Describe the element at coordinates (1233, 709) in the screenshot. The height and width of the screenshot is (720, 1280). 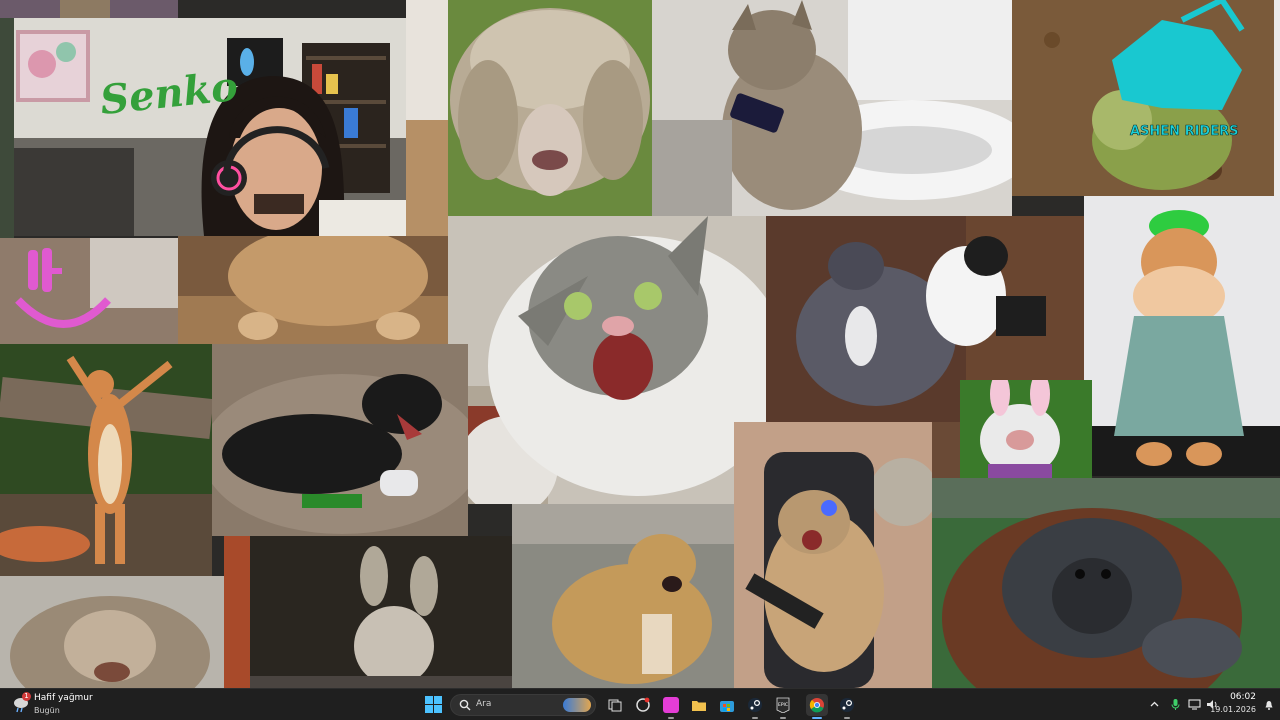
I see `clock-date: 19.01.2026` at that location.